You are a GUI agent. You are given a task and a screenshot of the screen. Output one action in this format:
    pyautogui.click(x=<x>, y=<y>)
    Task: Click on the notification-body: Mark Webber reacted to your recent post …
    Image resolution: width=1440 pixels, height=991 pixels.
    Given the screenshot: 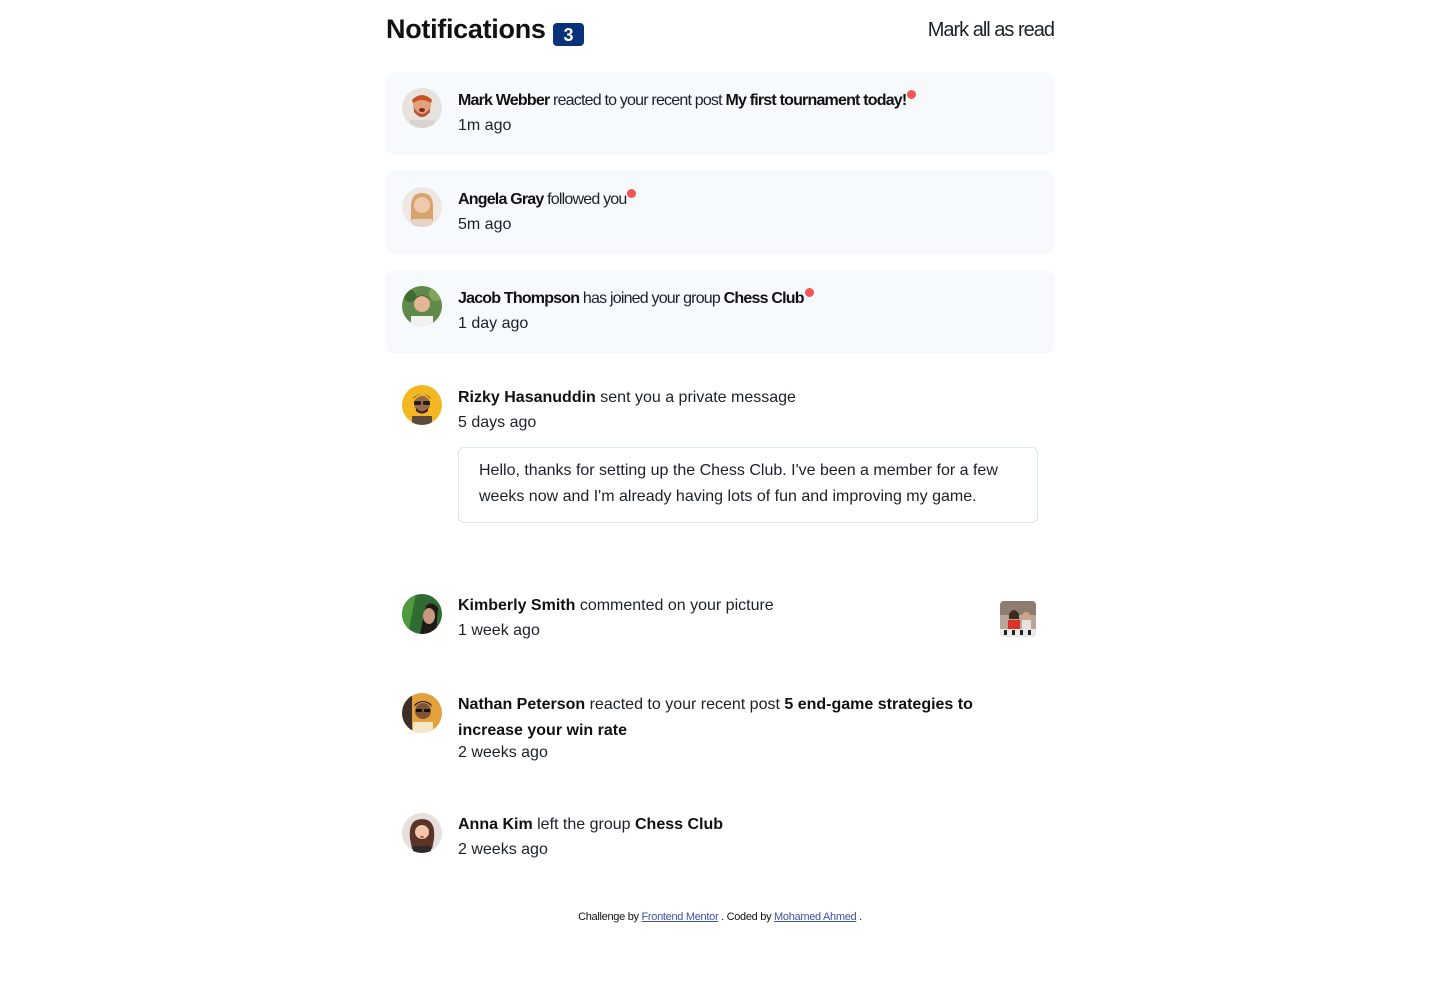 What is the action you would take?
    pyautogui.click(x=738, y=113)
    